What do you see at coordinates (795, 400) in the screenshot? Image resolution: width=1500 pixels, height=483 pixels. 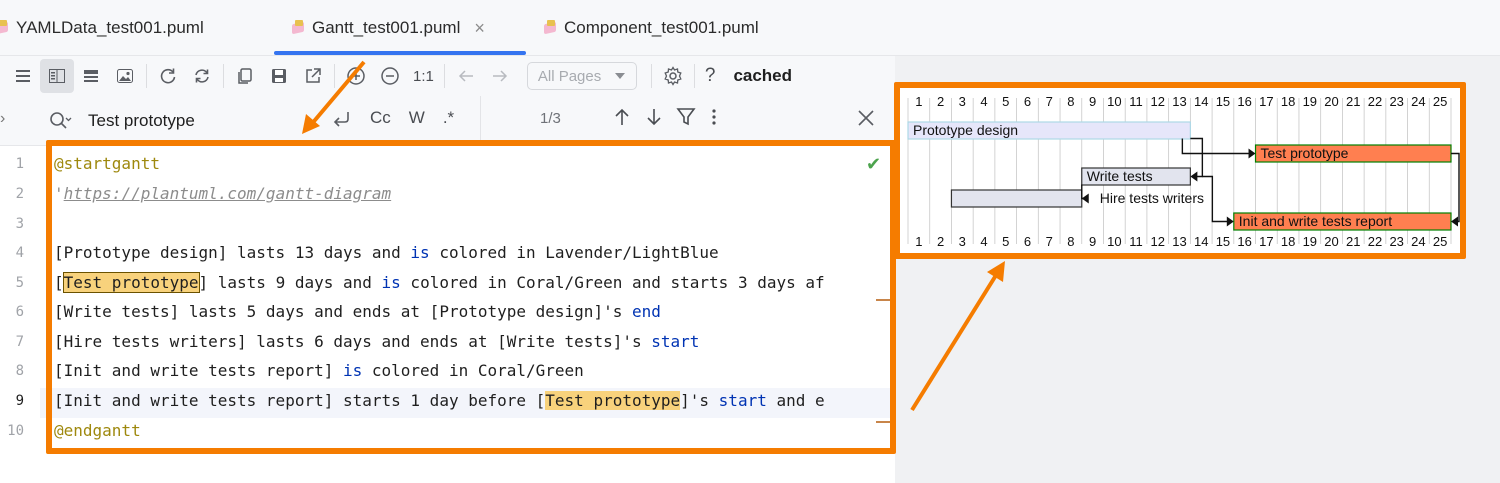 I see `code-text: and e` at bounding box center [795, 400].